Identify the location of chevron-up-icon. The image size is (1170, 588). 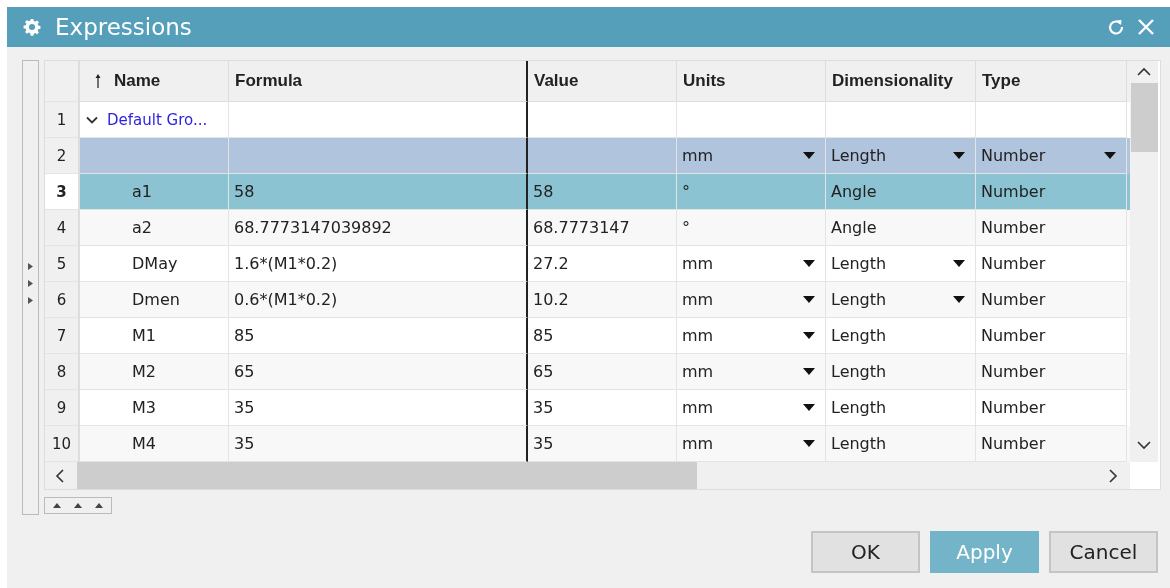
(1144, 72).